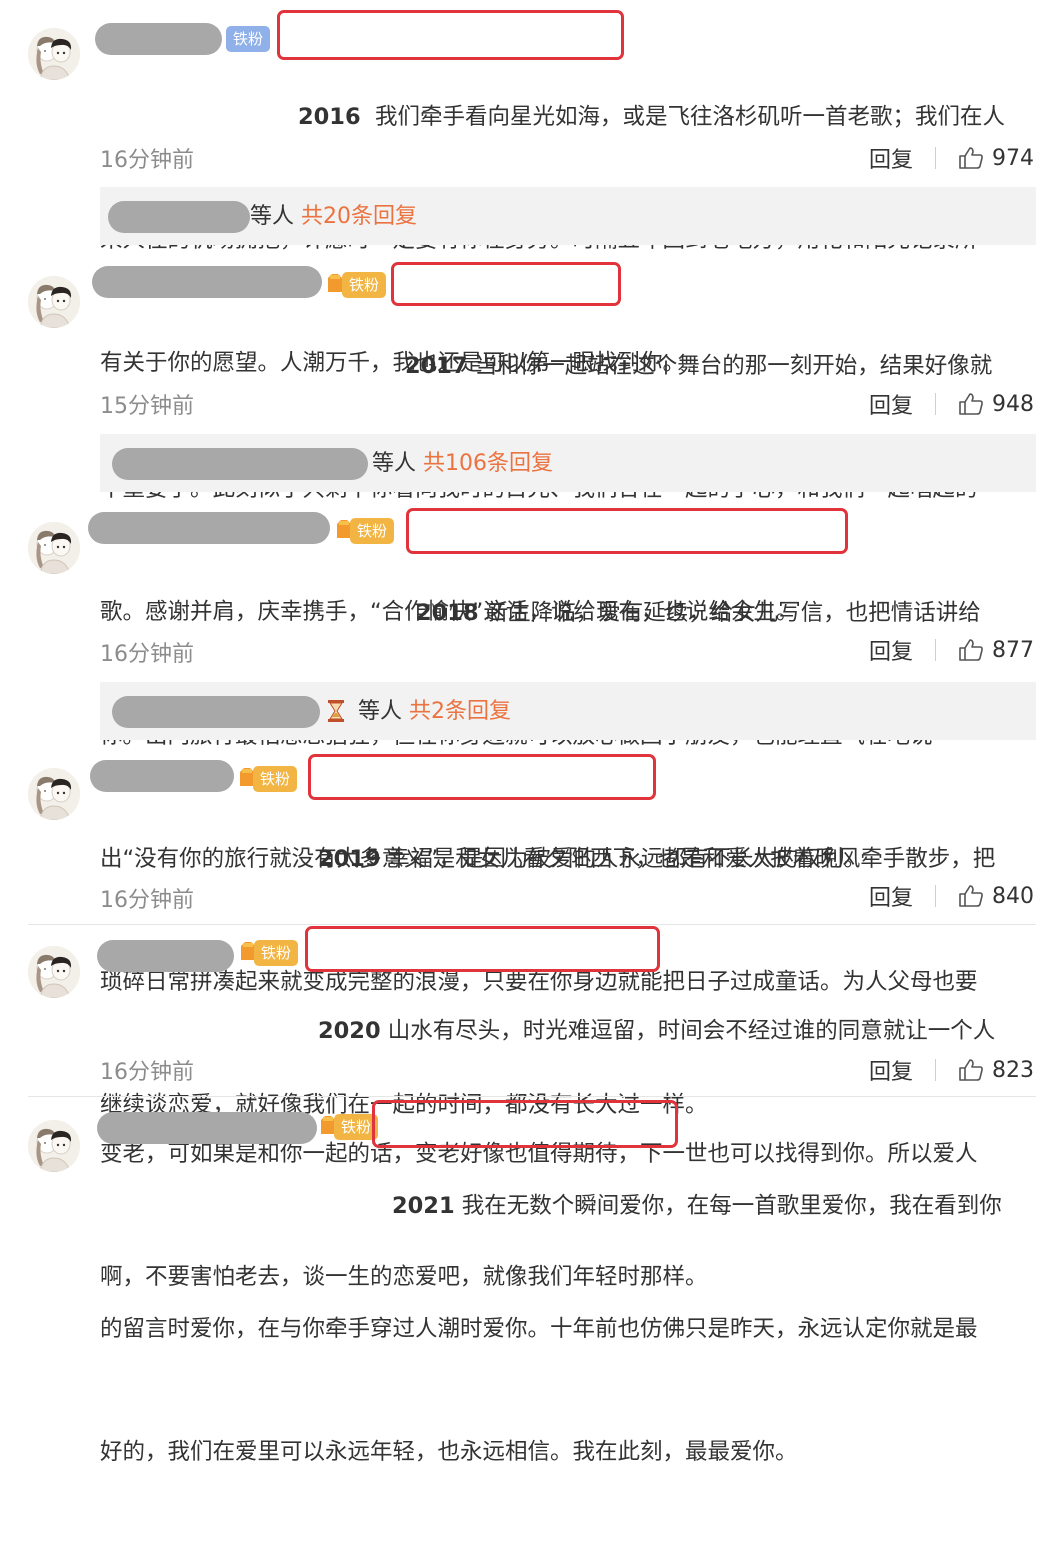 The height and width of the screenshot is (1555, 1064). I want to click on like-count: 948, so click(1013, 404).